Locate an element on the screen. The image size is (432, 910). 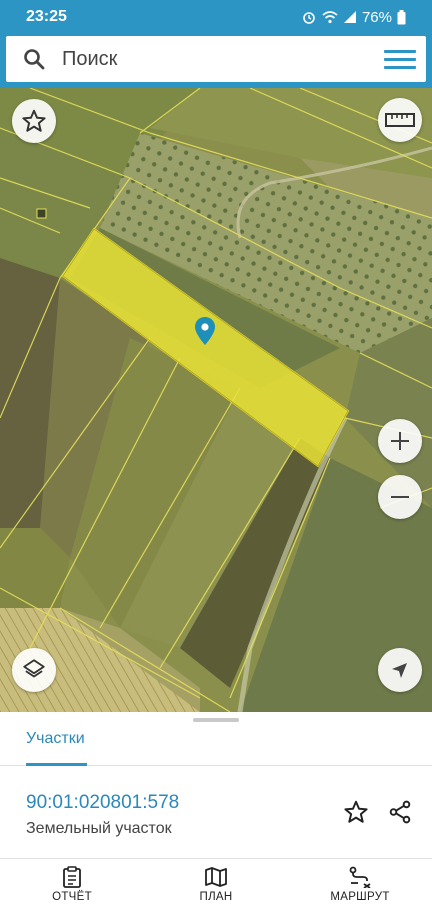
tab-parcels: Участки is located at coordinates (55, 746).